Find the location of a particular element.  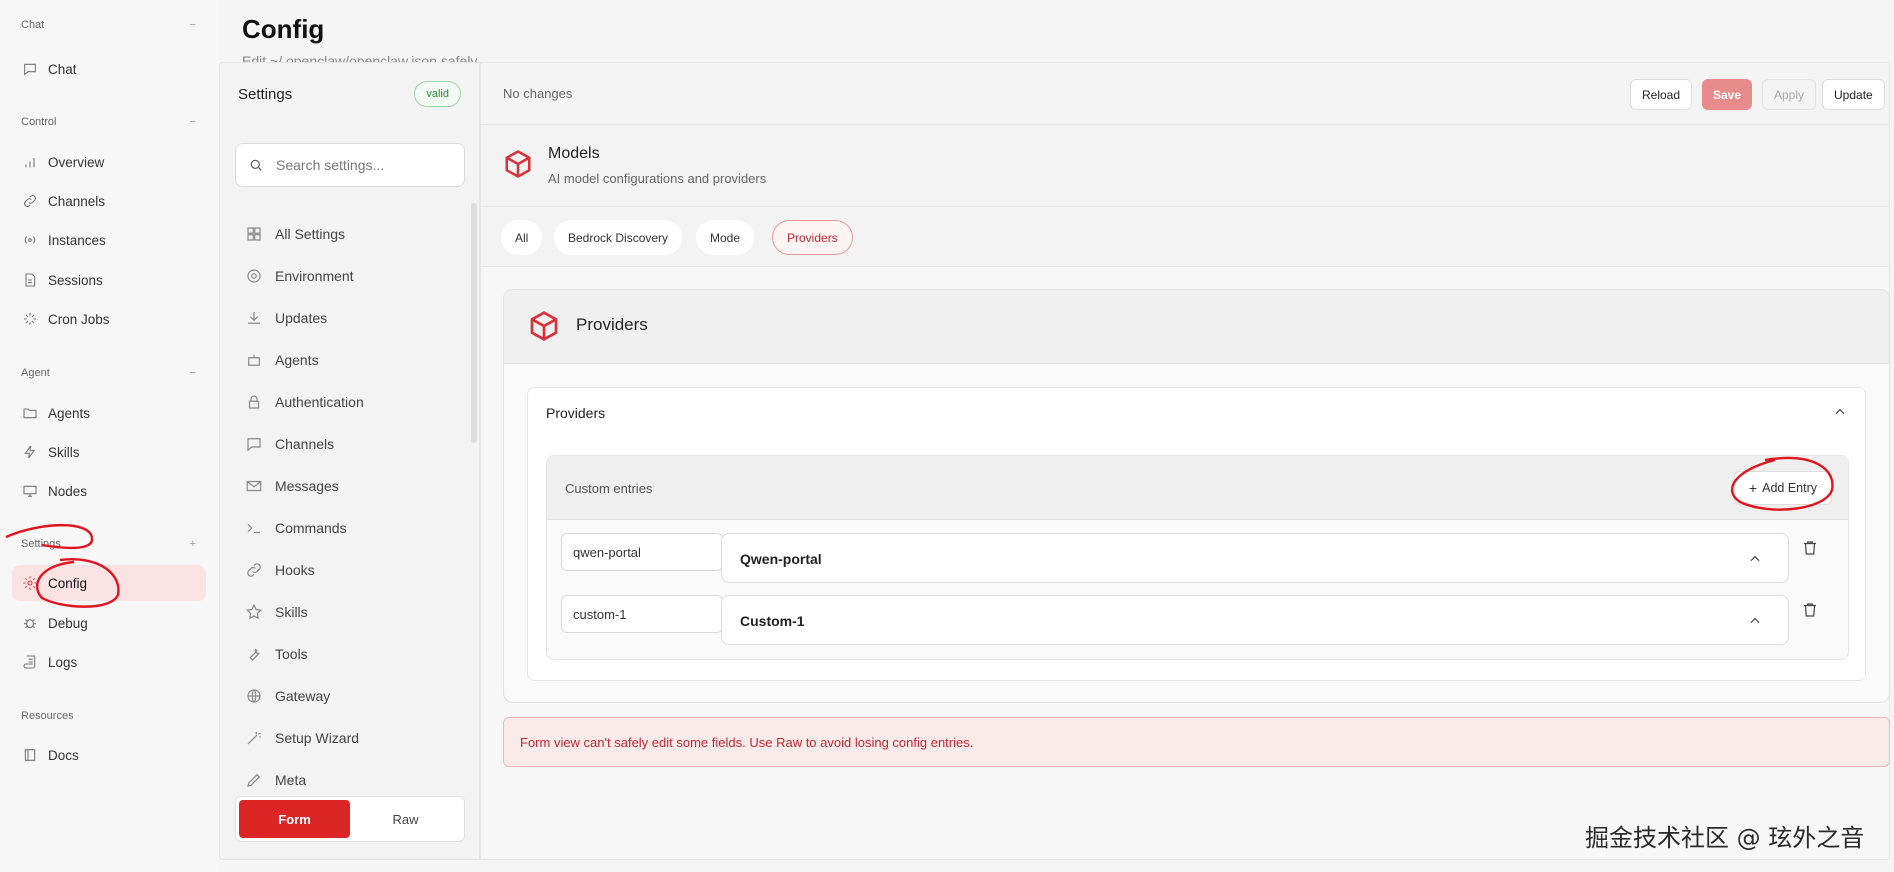

settings-item-agents: Agents is located at coordinates (342, 360).